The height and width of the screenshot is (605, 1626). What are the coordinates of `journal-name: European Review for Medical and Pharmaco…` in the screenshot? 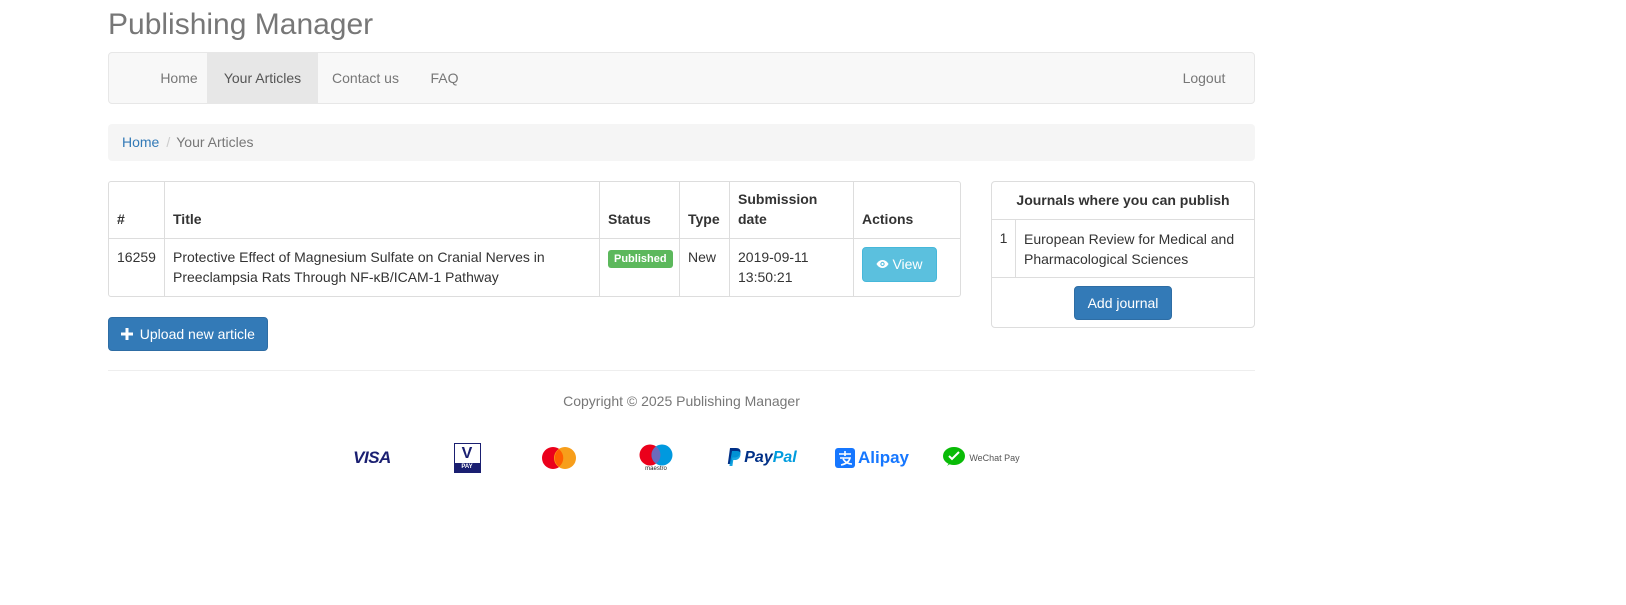 It's located at (1129, 249).